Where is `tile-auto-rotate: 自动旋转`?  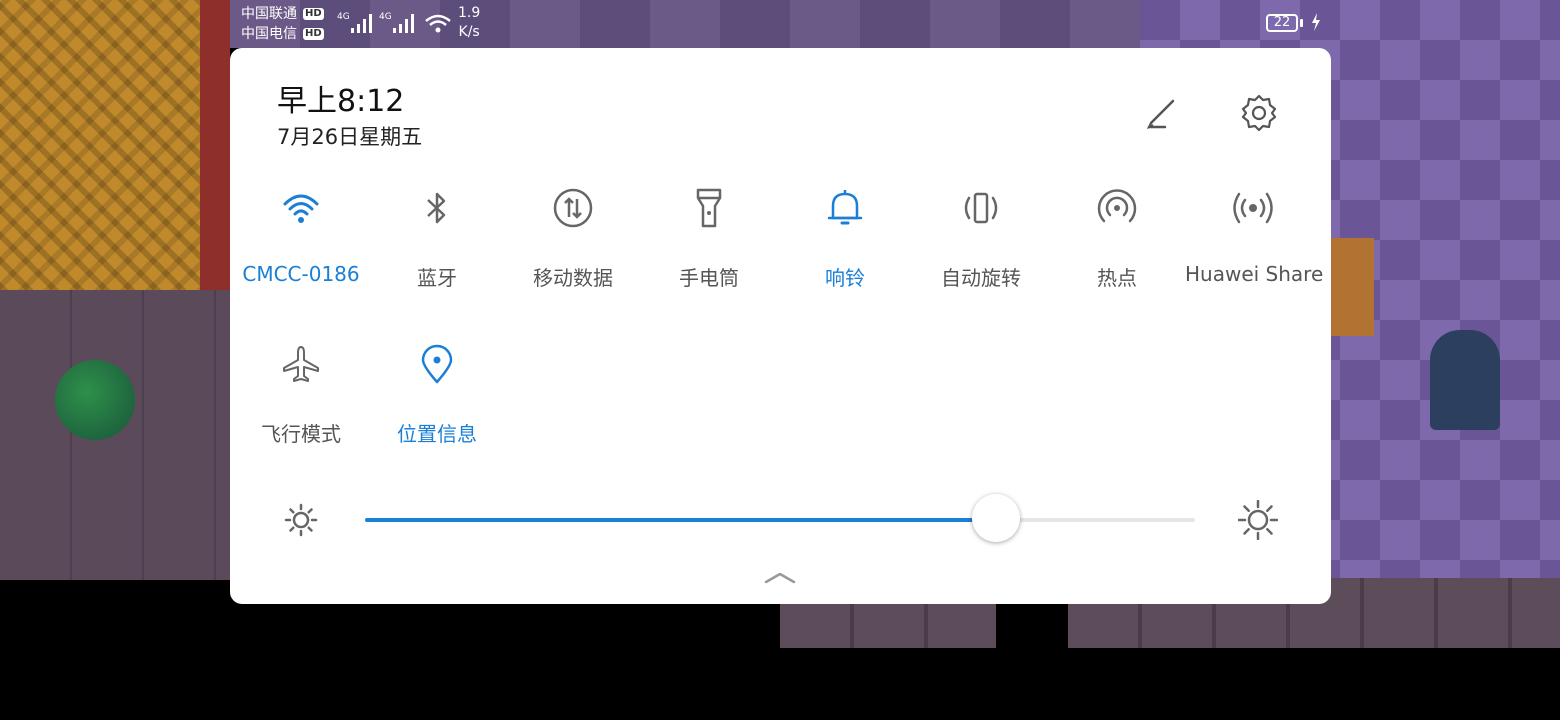 tile-auto-rotate: 自动旋转 is located at coordinates (981, 253).